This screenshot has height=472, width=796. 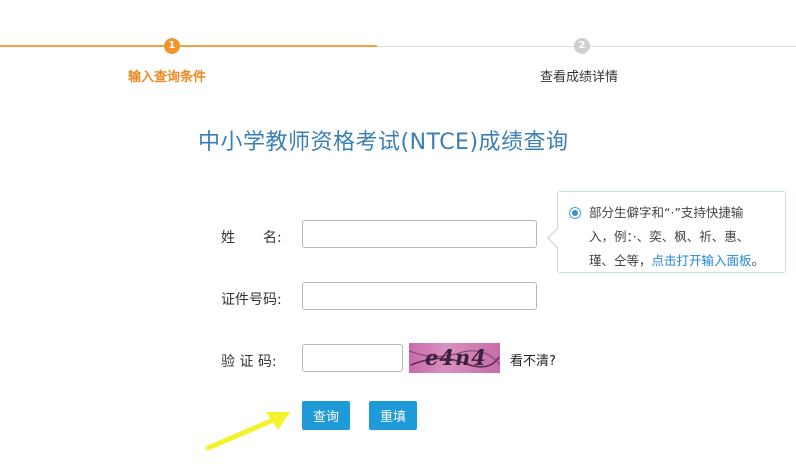 What do you see at coordinates (326, 415) in the screenshot?
I see `query-button: 查询` at bounding box center [326, 415].